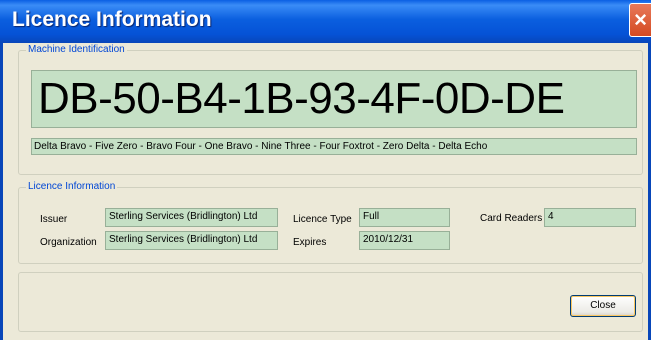 The image size is (651, 340). Describe the element at coordinates (72, 186) in the screenshot. I see `licence-information-label: Licence Information` at that location.